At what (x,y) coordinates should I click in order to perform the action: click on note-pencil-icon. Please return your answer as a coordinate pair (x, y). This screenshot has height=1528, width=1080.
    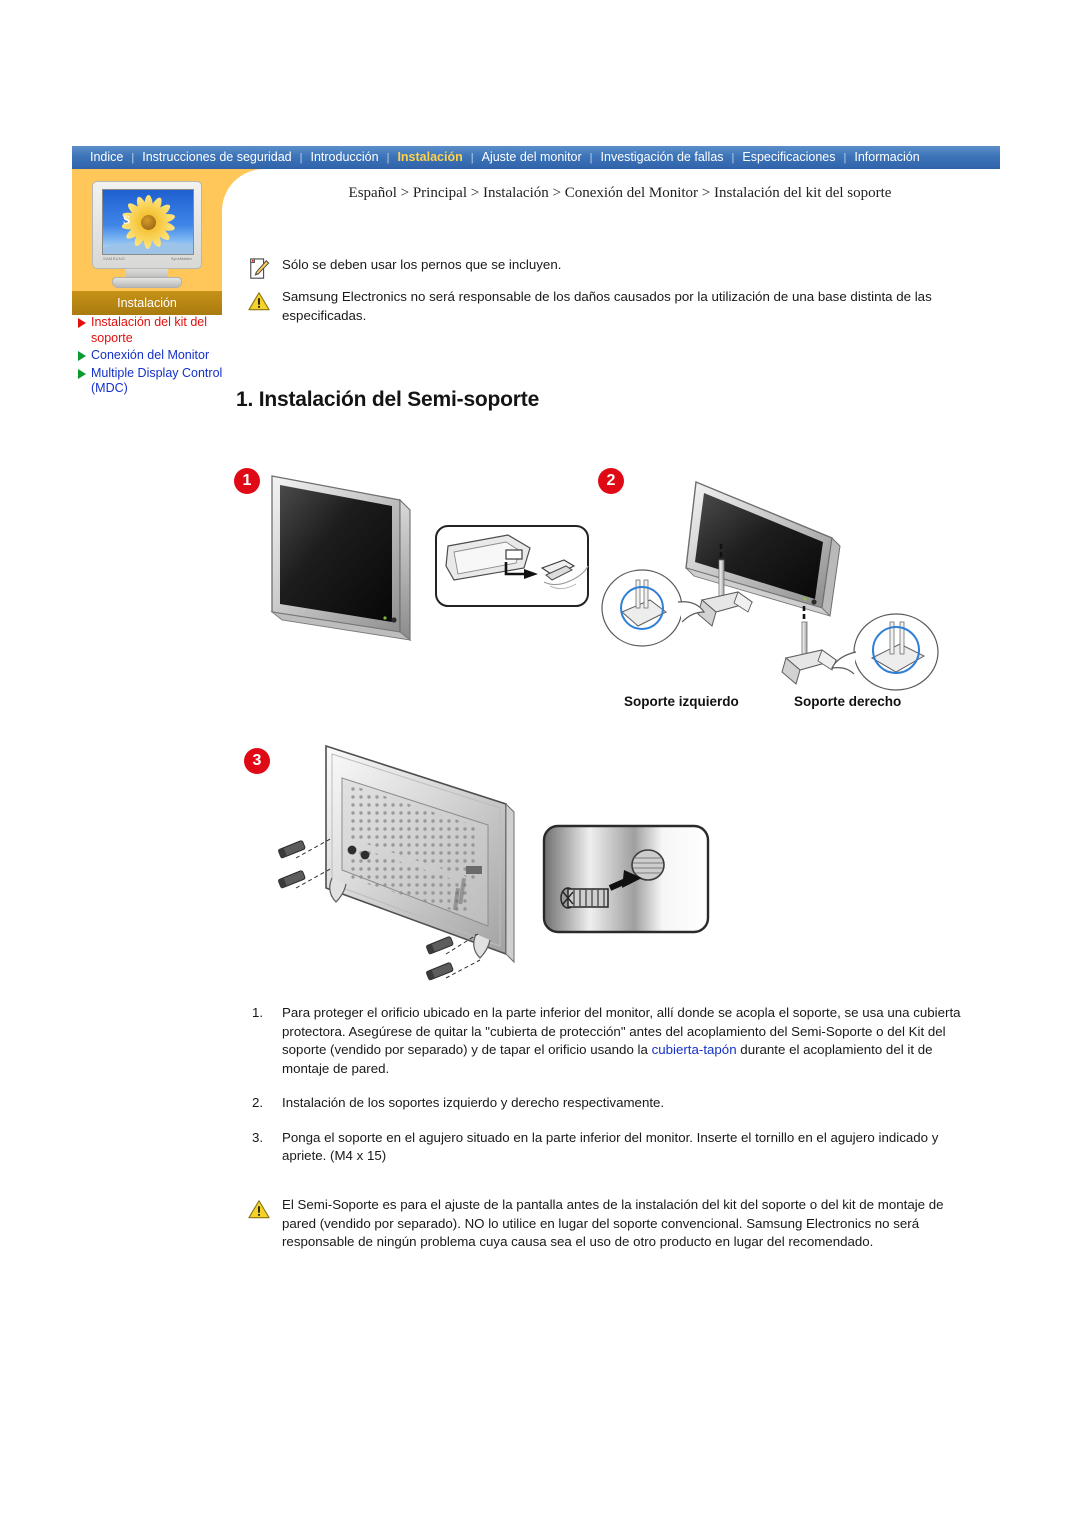
    Looking at the image, I should click on (260, 268).